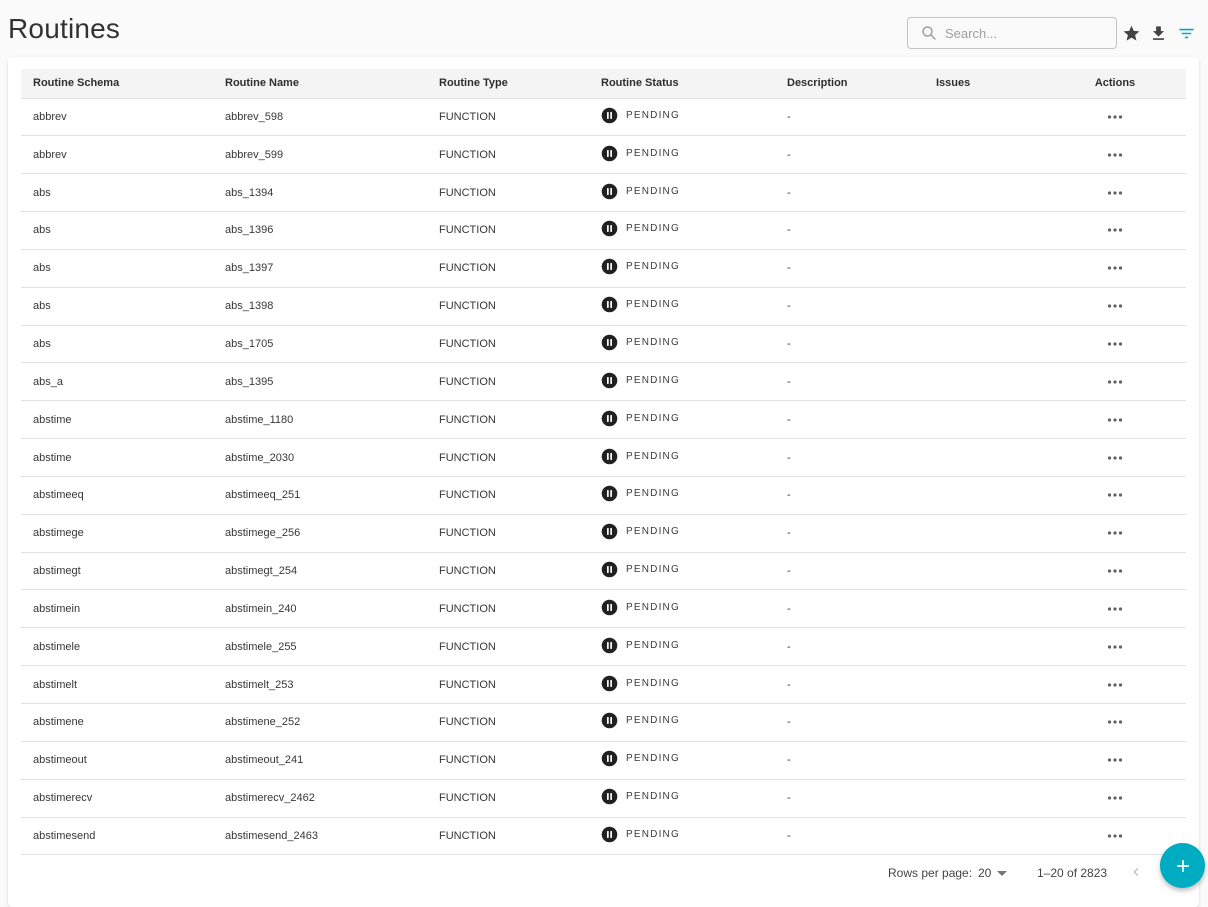 The width and height of the screenshot is (1208, 907). What do you see at coordinates (320, 84) in the screenshot?
I see `column-header-routine-name: Routine Name` at bounding box center [320, 84].